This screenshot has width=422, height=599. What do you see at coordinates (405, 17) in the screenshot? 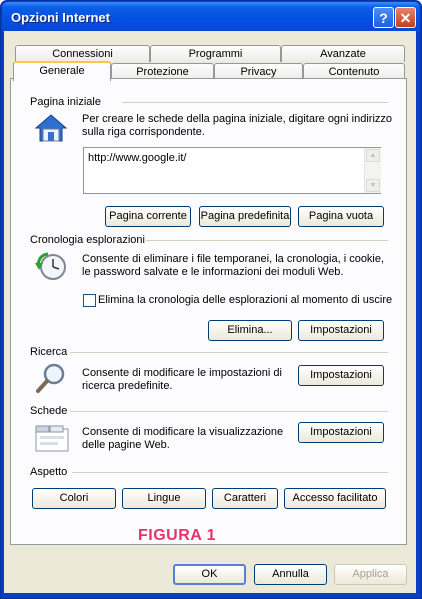
I see `close-button: ✕` at bounding box center [405, 17].